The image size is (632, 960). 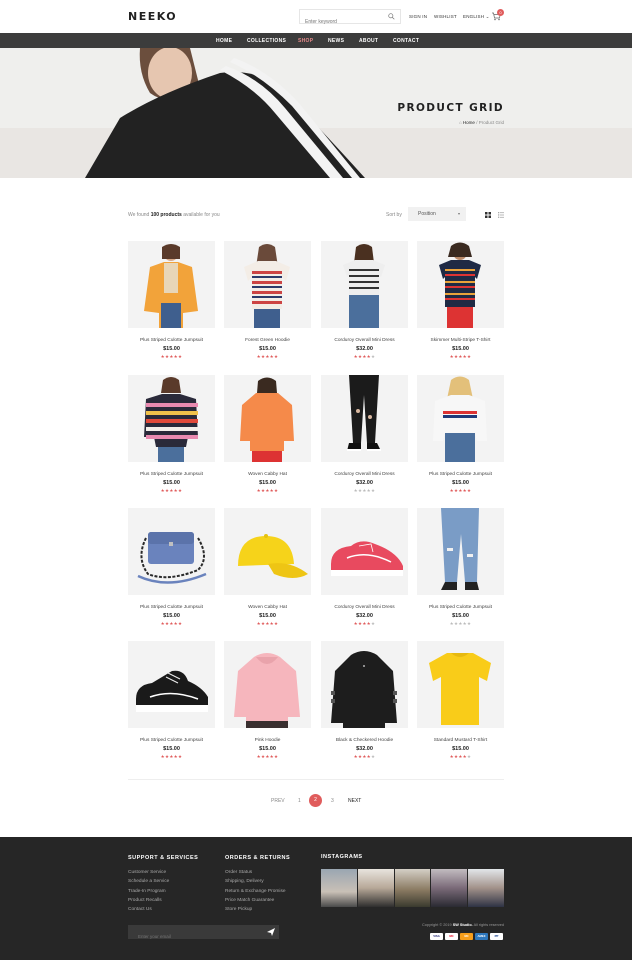 What do you see at coordinates (255, 909) in the screenshot?
I see `footer-link: Store Pickup` at bounding box center [255, 909].